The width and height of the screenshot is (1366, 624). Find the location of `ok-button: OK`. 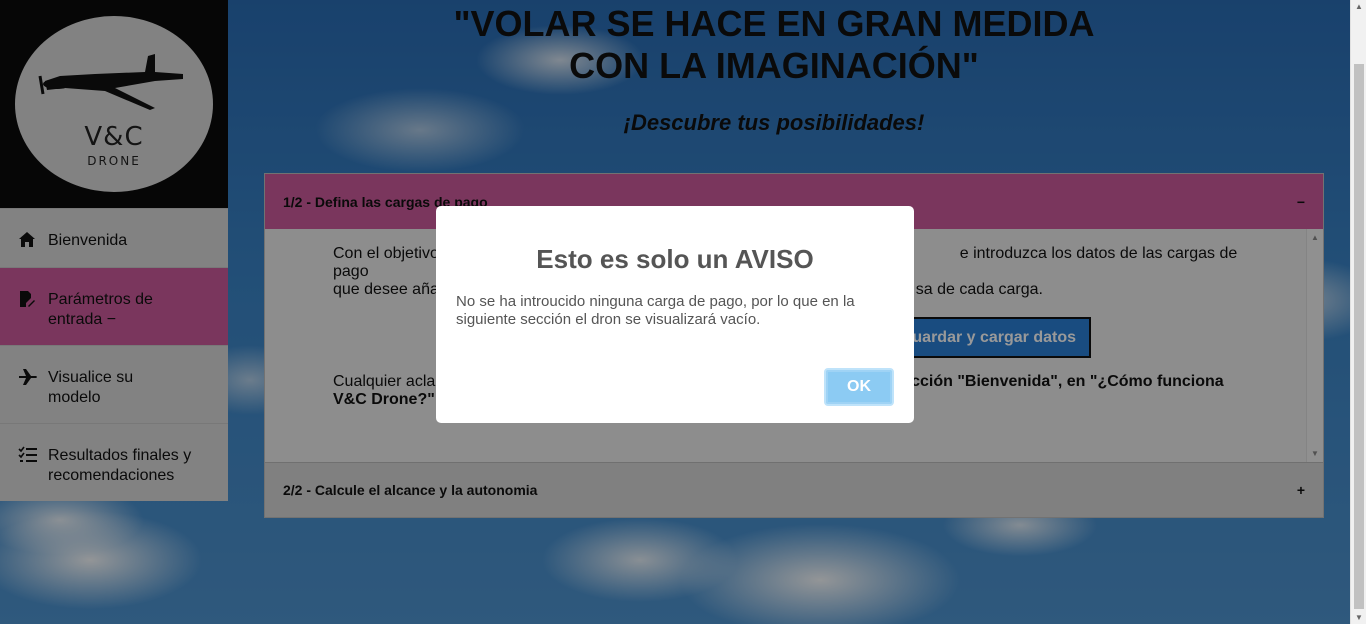

ok-button: OK is located at coordinates (859, 387).